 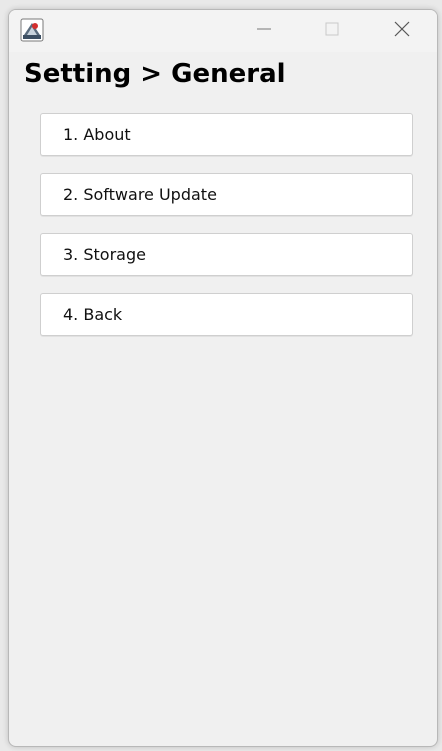 I want to click on close-icon, so click(x=402, y=31).